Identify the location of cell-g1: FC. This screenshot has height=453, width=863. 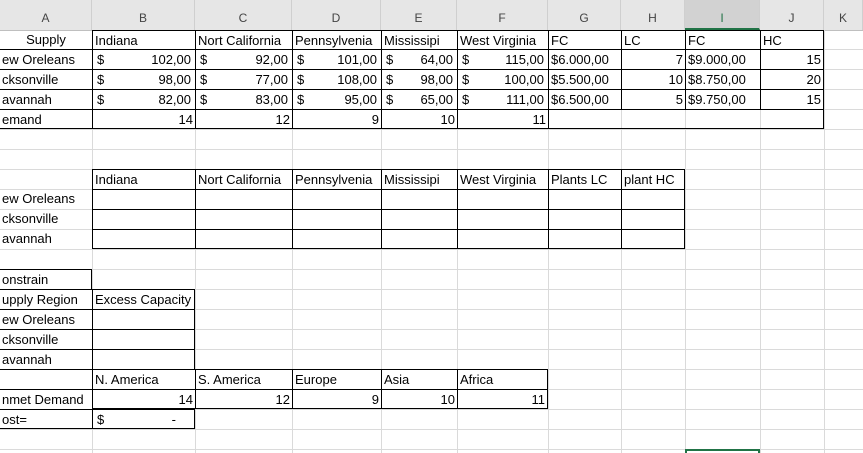
(584, 40).